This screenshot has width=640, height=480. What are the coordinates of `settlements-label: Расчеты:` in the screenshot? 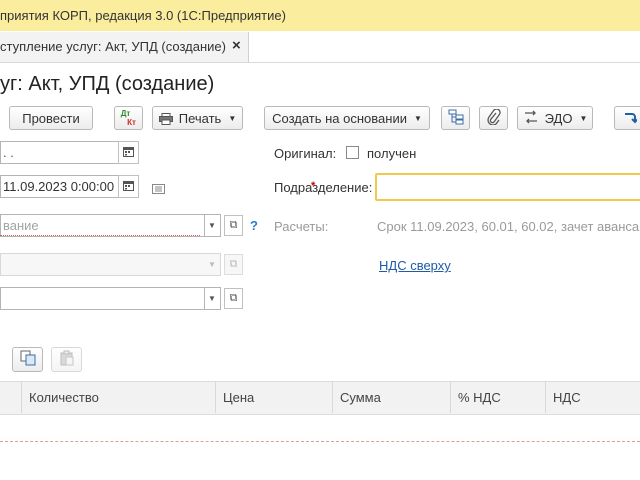 It's located at (301, 226).